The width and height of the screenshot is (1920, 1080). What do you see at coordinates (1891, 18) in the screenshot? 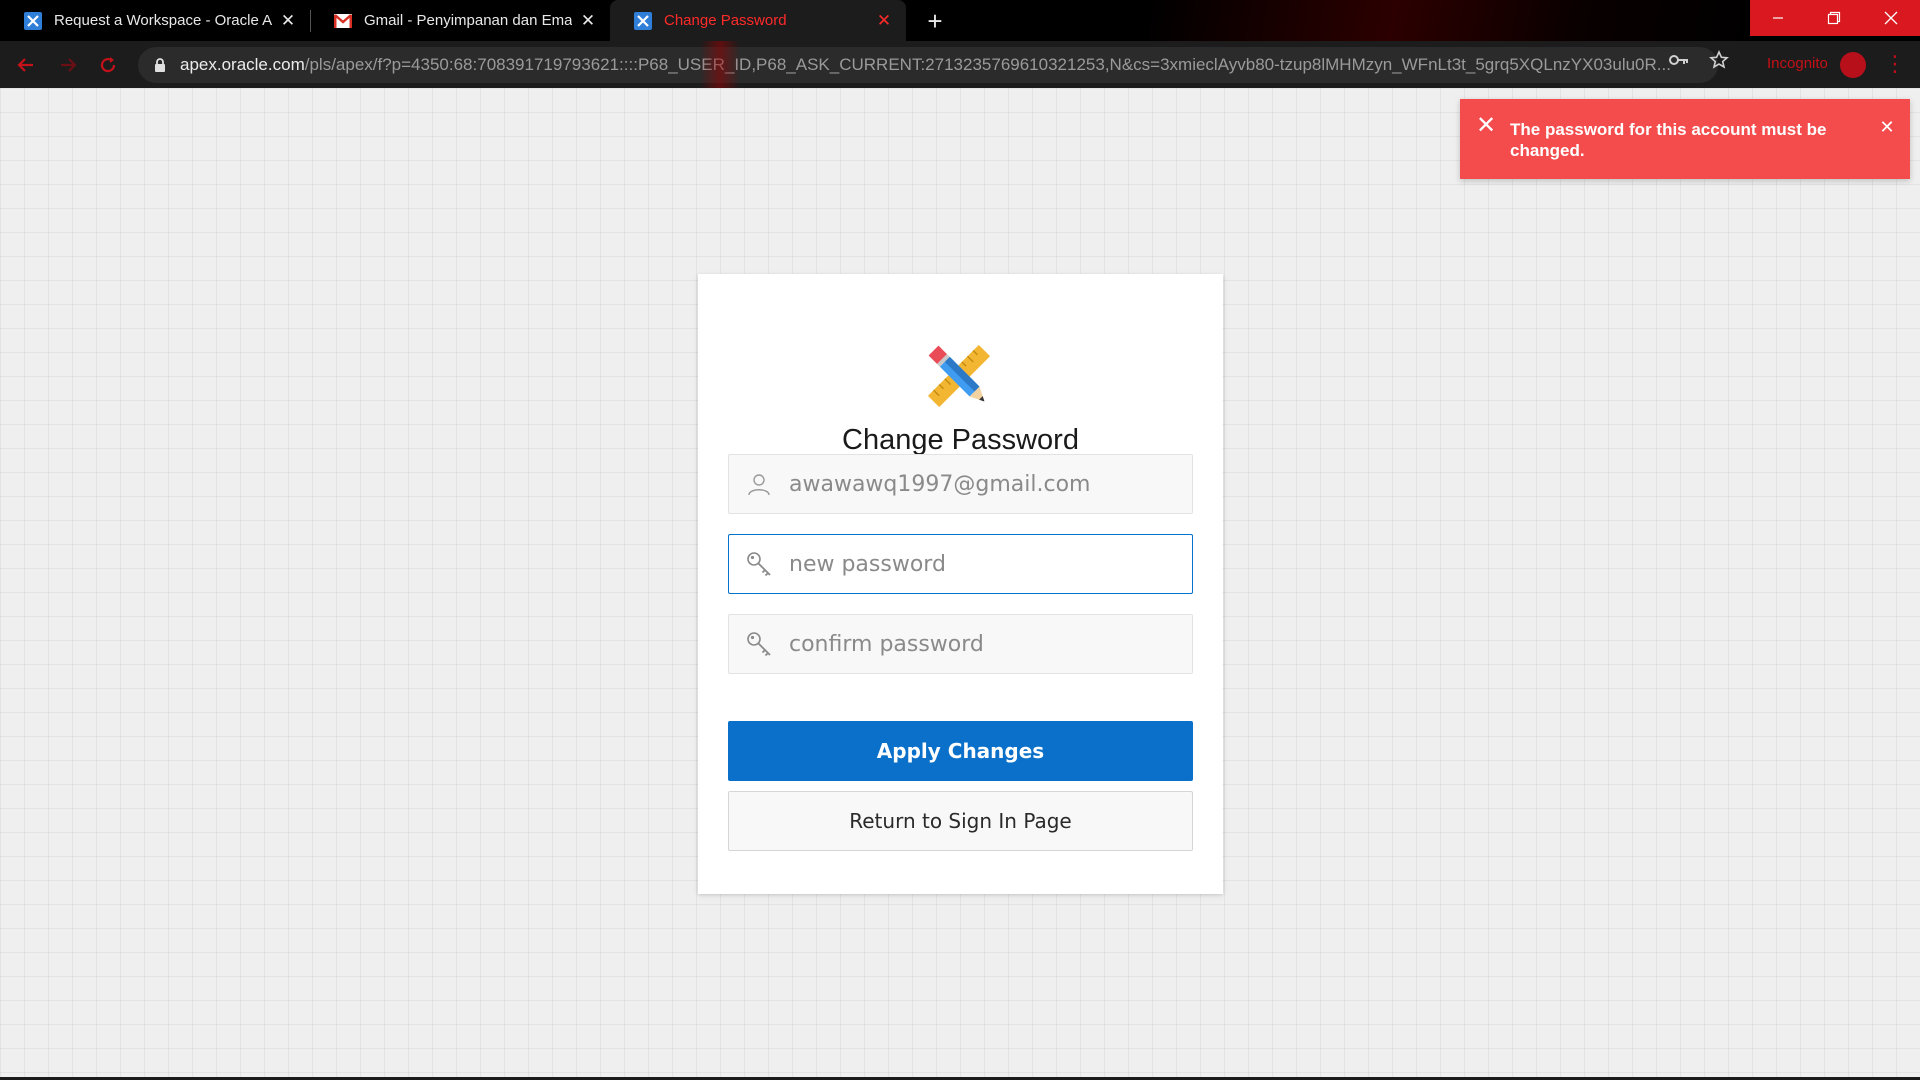
I see `close-window-button` at bounding box center [1891, 18].